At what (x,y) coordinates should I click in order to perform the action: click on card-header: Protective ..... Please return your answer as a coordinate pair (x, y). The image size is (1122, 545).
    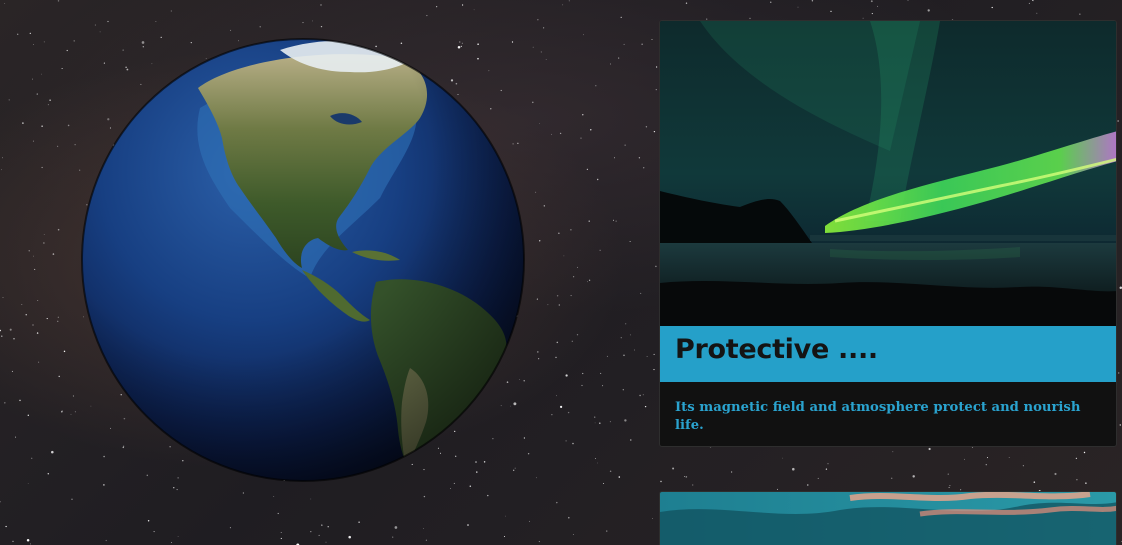
    Looking at the image, I should click on (888, 354).